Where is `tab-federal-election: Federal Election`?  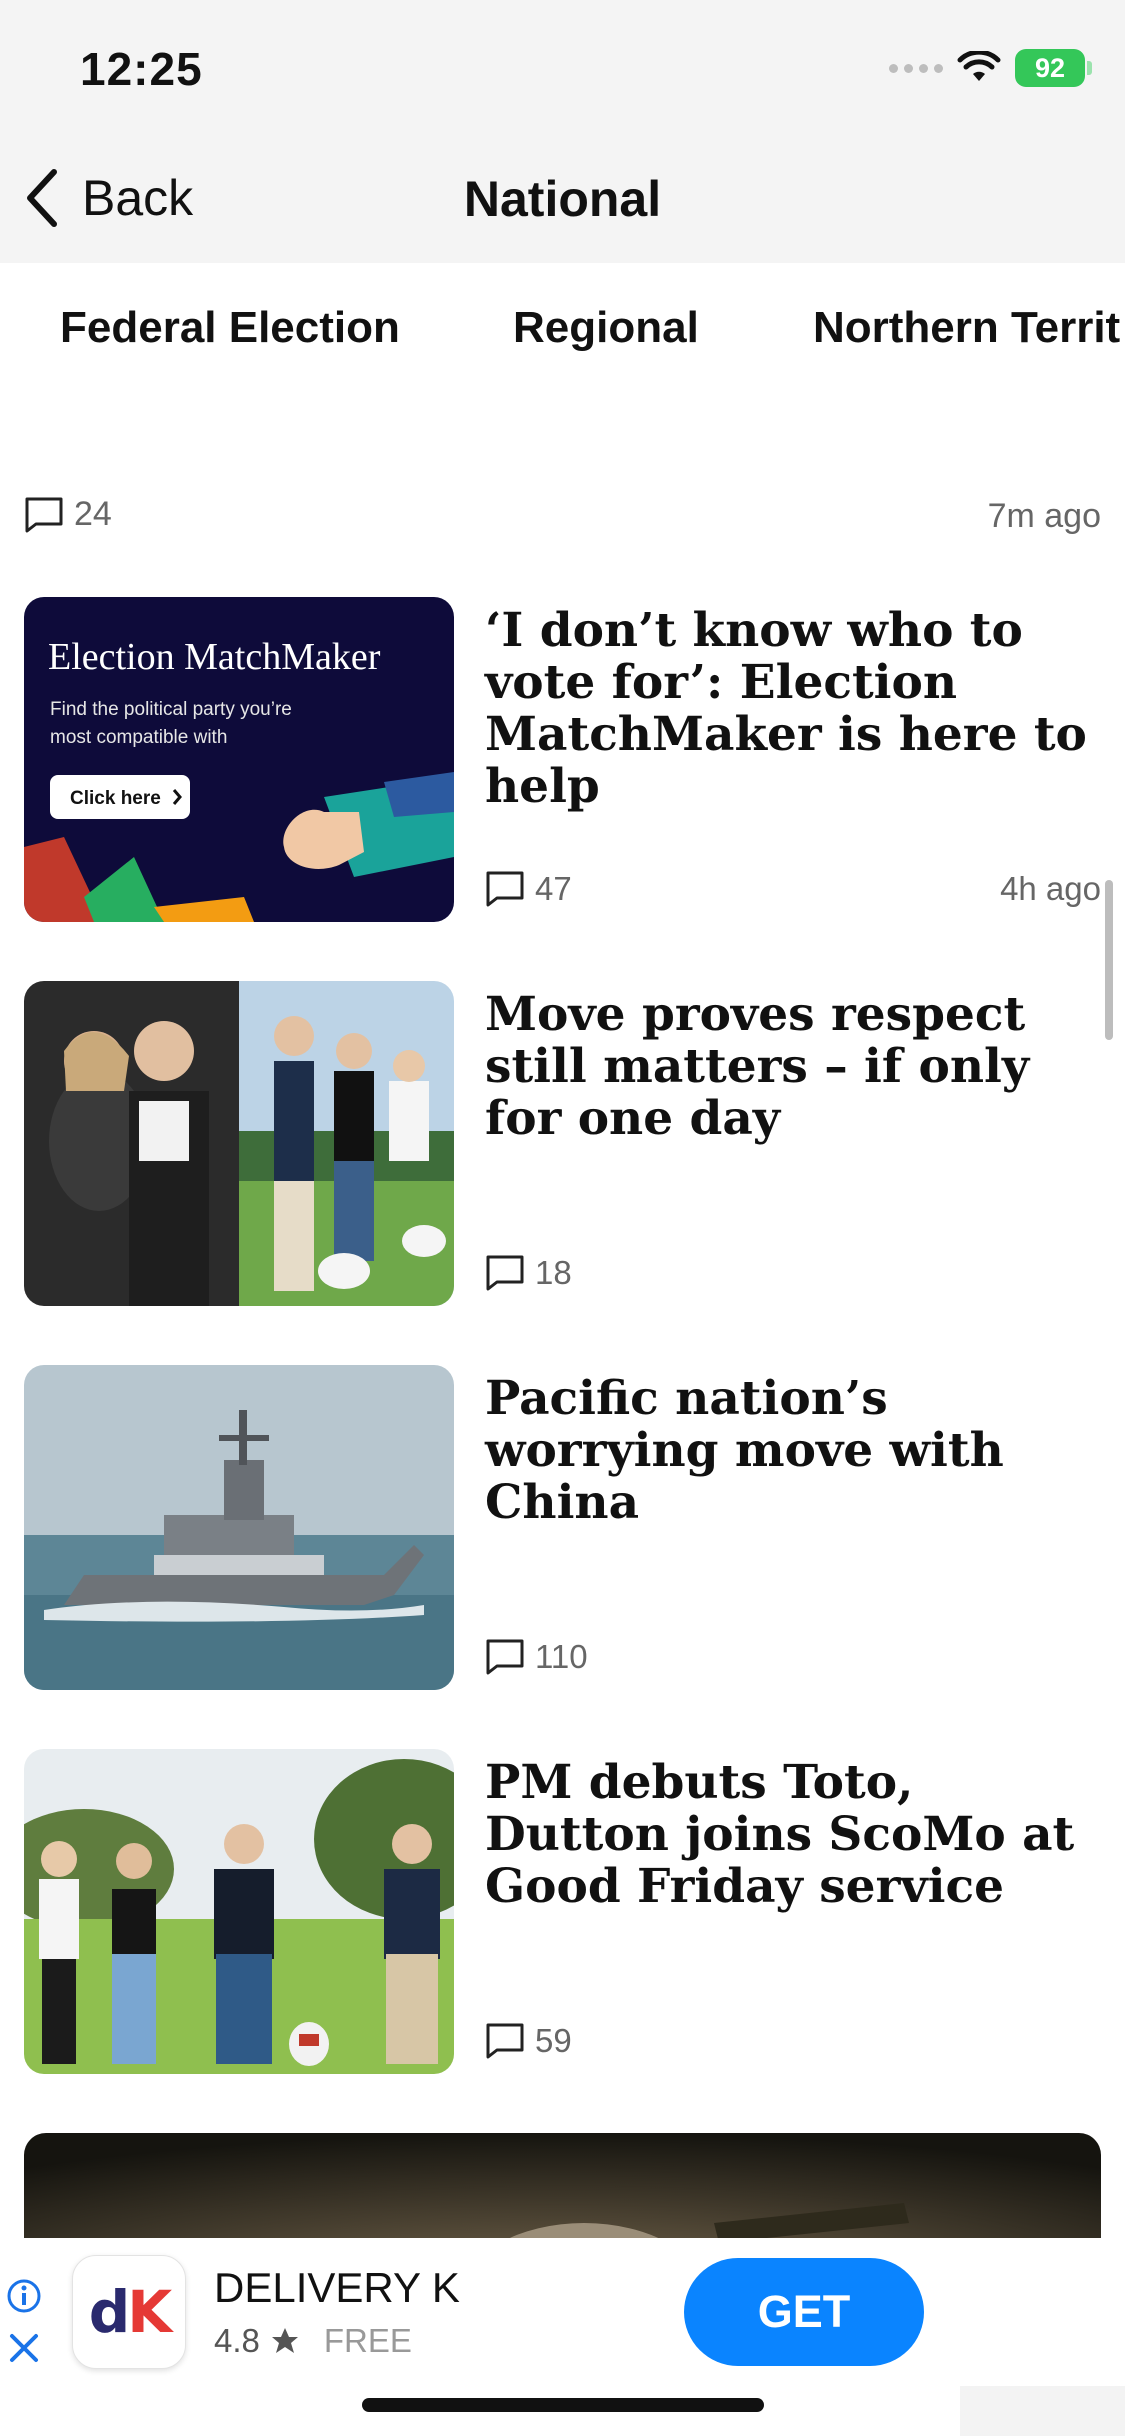
tab-federal-election: Federal Election is located at coordinates (230, 328).